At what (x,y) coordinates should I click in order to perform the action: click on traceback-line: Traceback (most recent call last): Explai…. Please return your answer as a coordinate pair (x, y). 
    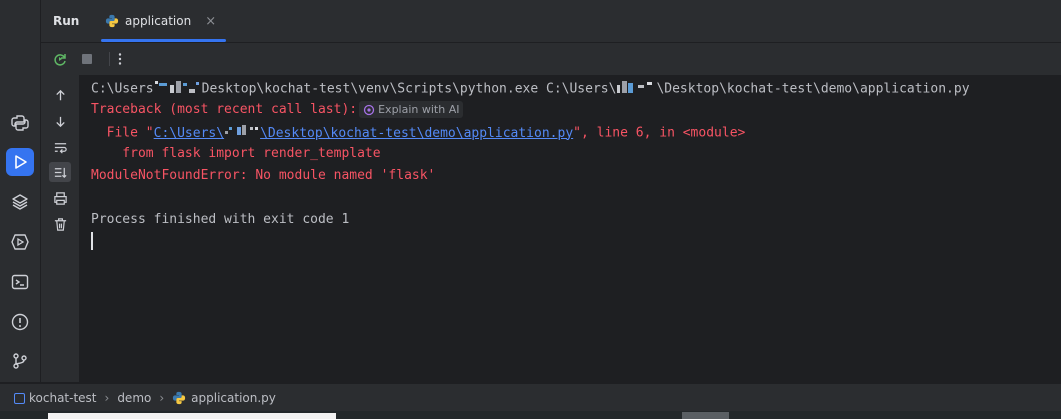
    Looking at the image, I should click on (277, 110).